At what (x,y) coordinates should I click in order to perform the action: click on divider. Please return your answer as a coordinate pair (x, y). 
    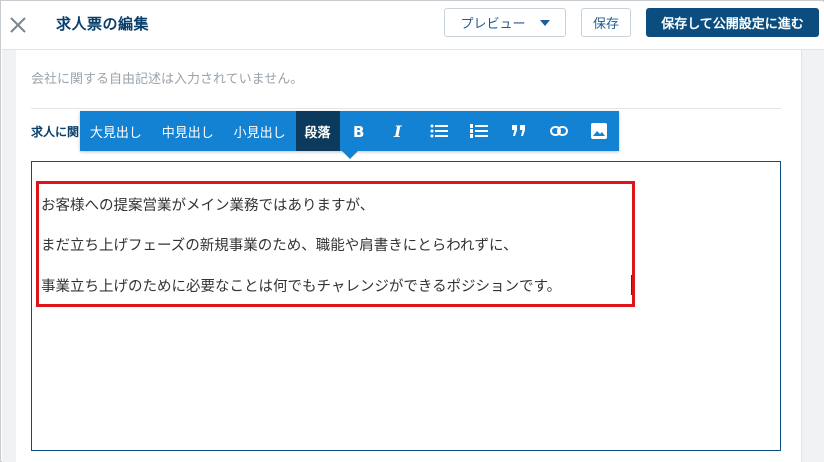
    Looking at the image, I should click on (406, 108).